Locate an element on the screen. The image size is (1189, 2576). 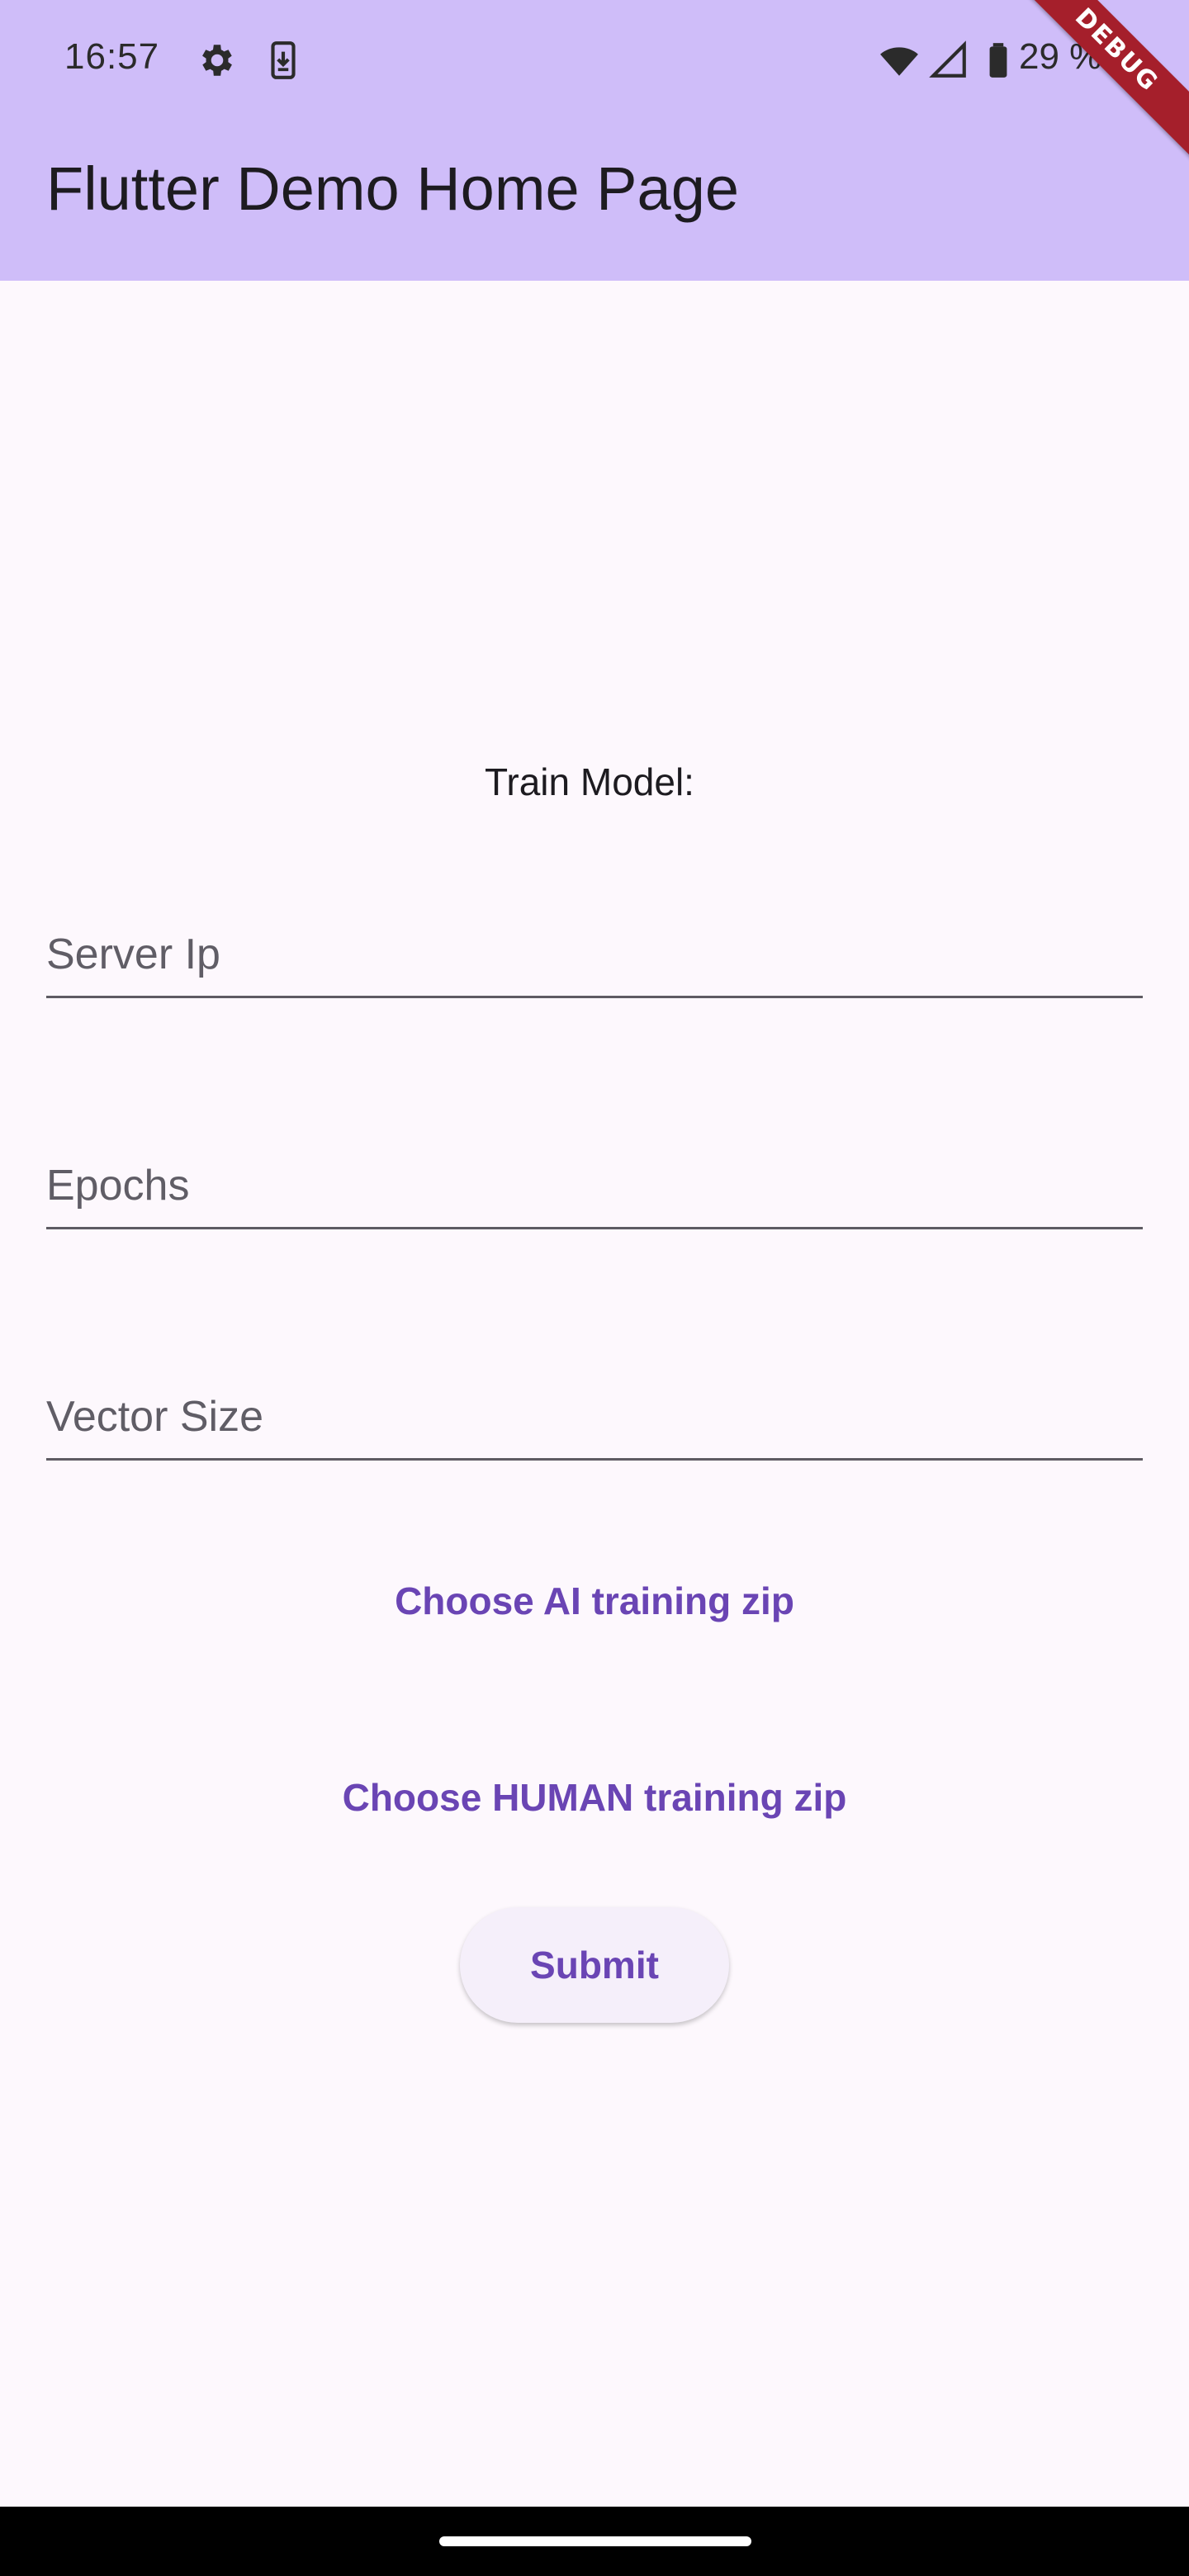
epochs-field-container is located at coordinates (594, 1170).